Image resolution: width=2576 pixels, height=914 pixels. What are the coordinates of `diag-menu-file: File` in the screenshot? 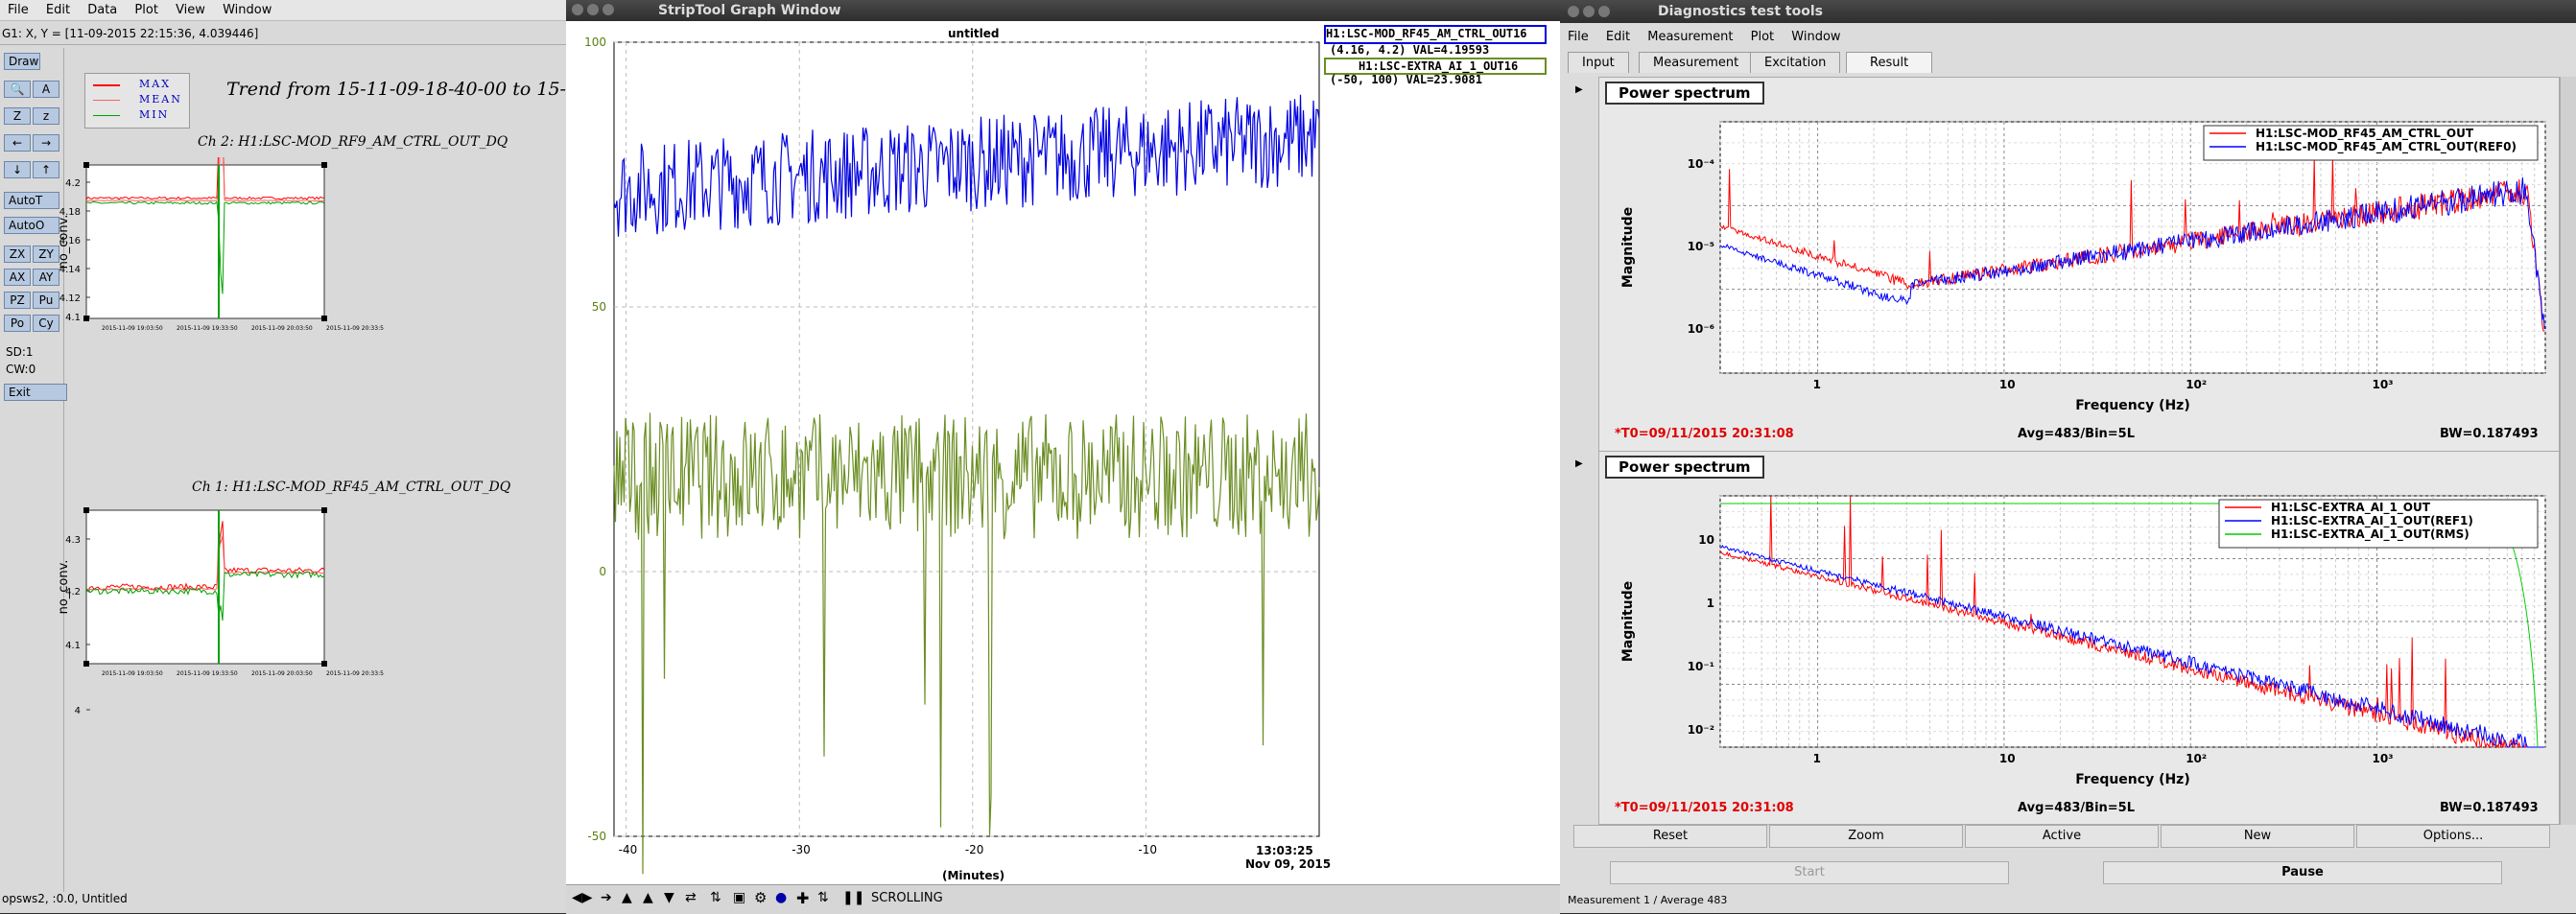 It's located at (1578, 37).